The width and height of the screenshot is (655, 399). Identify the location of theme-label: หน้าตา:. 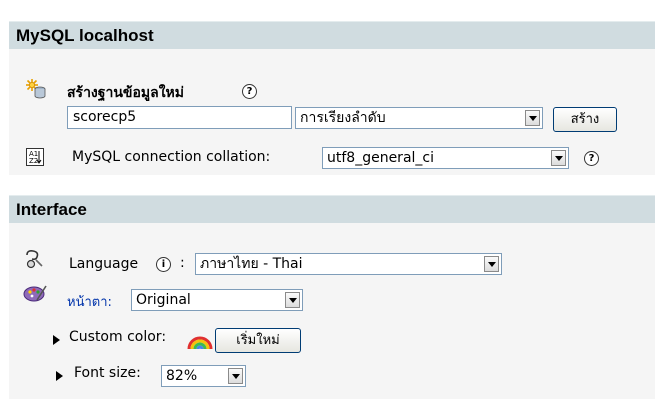
(89, 301).